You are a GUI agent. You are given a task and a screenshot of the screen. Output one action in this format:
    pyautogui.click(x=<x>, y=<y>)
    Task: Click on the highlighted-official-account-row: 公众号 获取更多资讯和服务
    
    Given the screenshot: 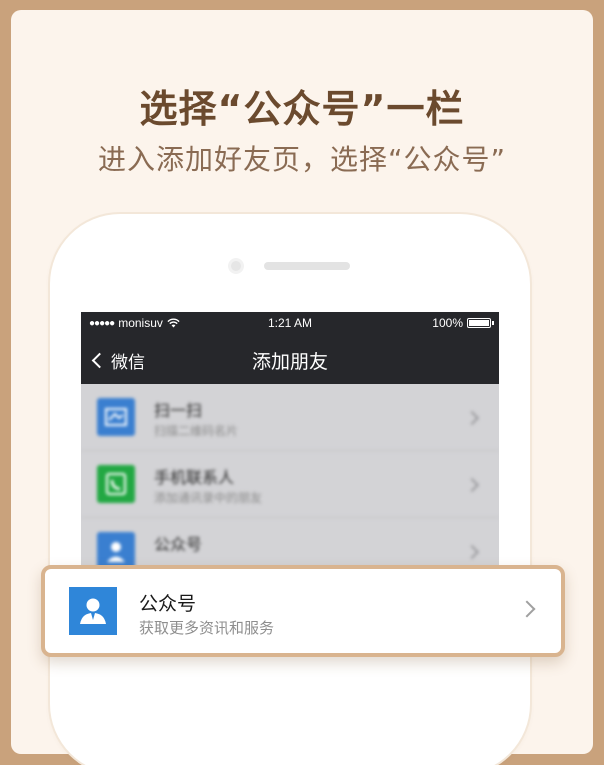 What is the action you would take?
    pyautogui.click(x=303, y=611)
    